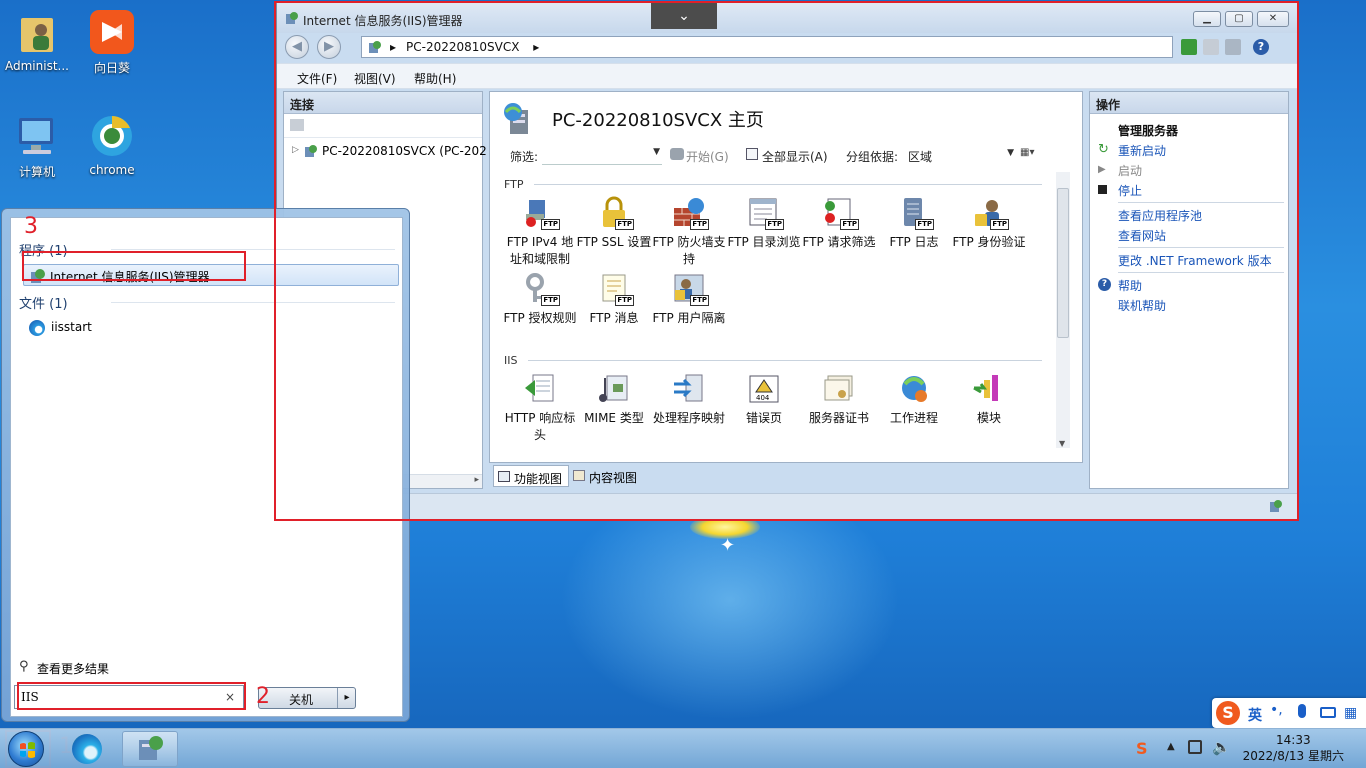 The image size is (1366, 768). Describe the element at coordinates (1289, 713) in the screenshot. I see `ime-toolbar: S 英 •, ▦` at that location.